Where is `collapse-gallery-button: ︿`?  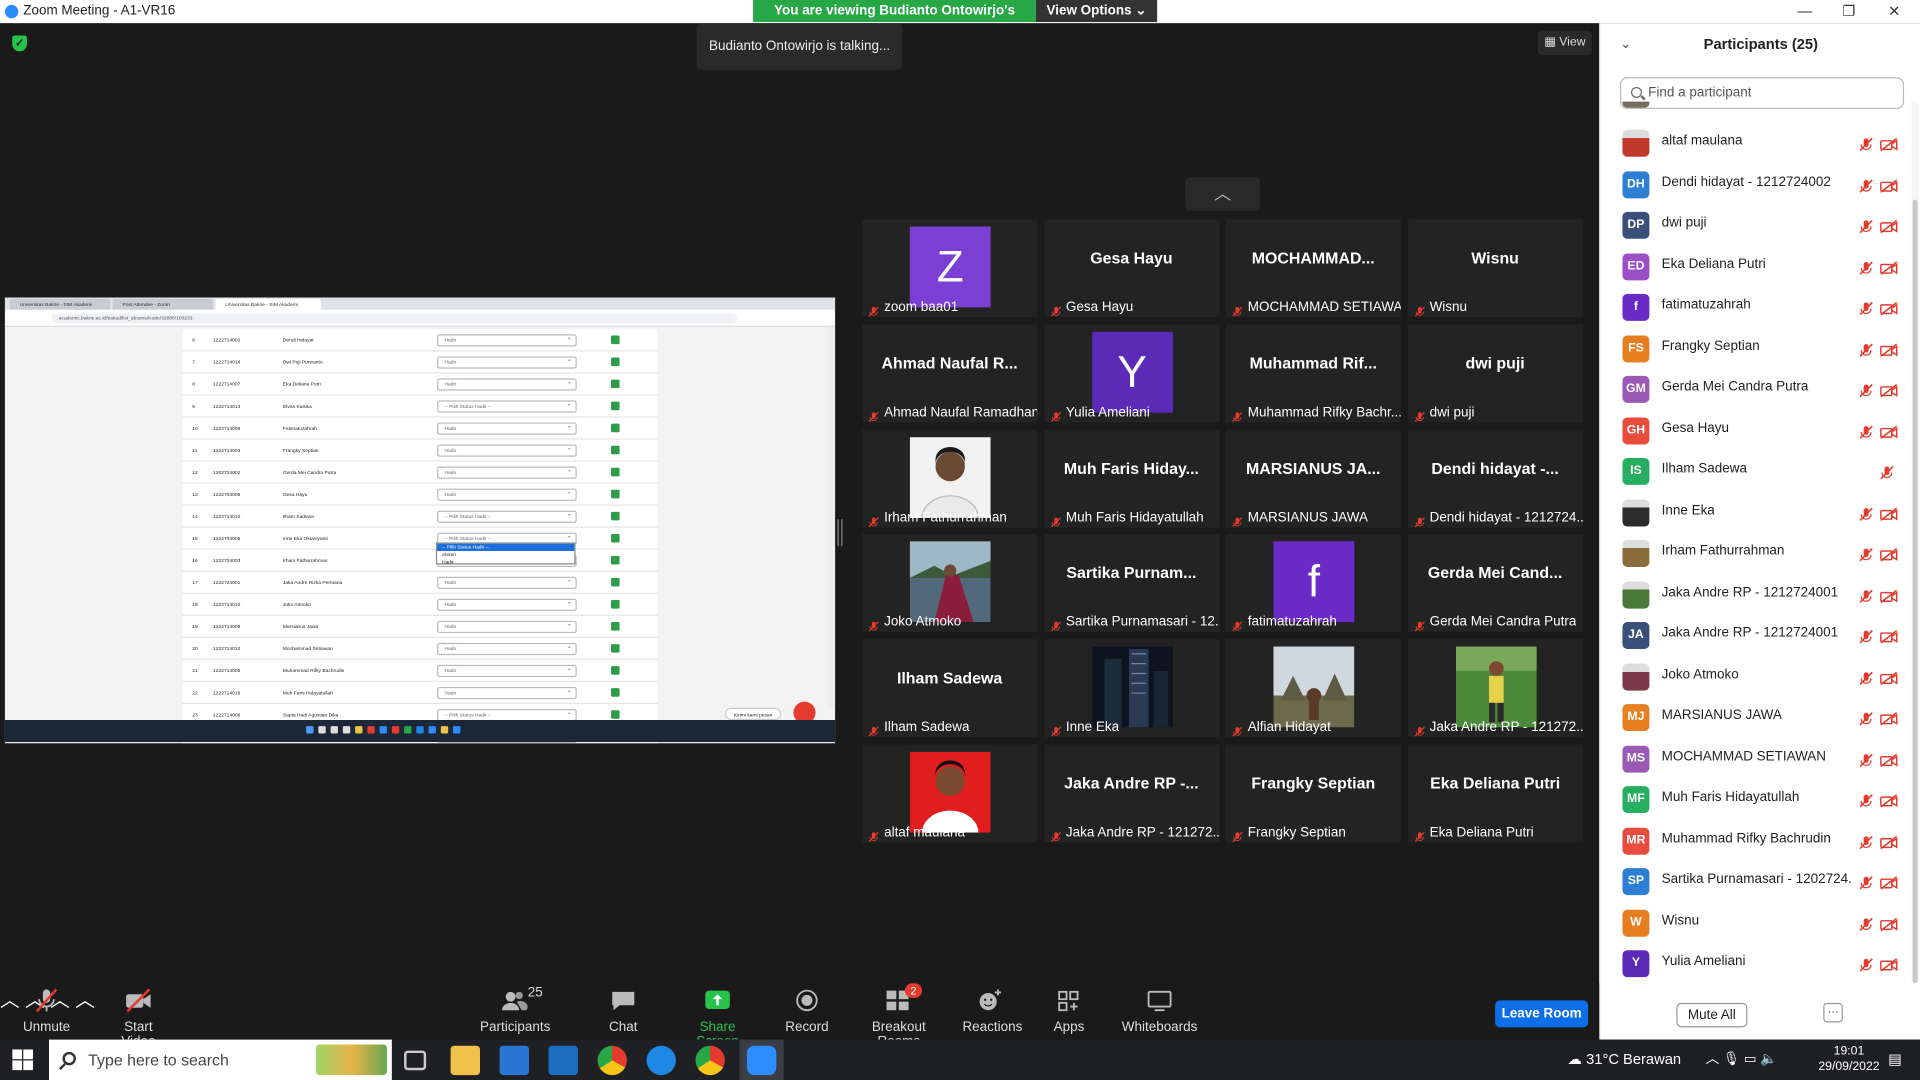
collapse-gallery-button: ︿ is located at coordinates (1223, 194).